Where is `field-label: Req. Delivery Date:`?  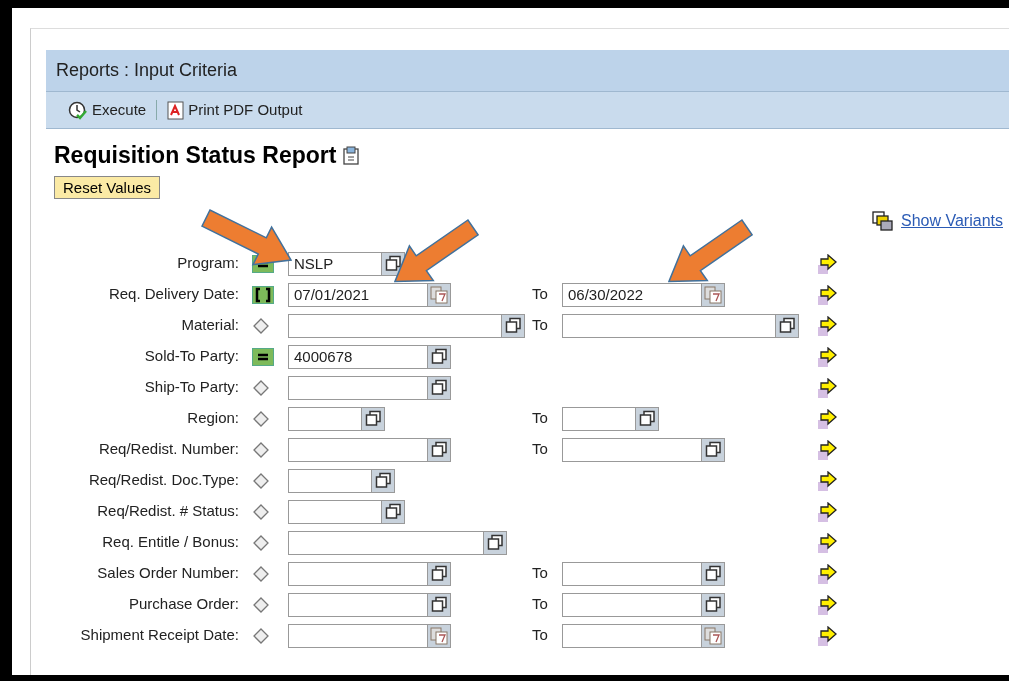 field-label: Req. Delivery Date: is located at coordinates (173, 294).